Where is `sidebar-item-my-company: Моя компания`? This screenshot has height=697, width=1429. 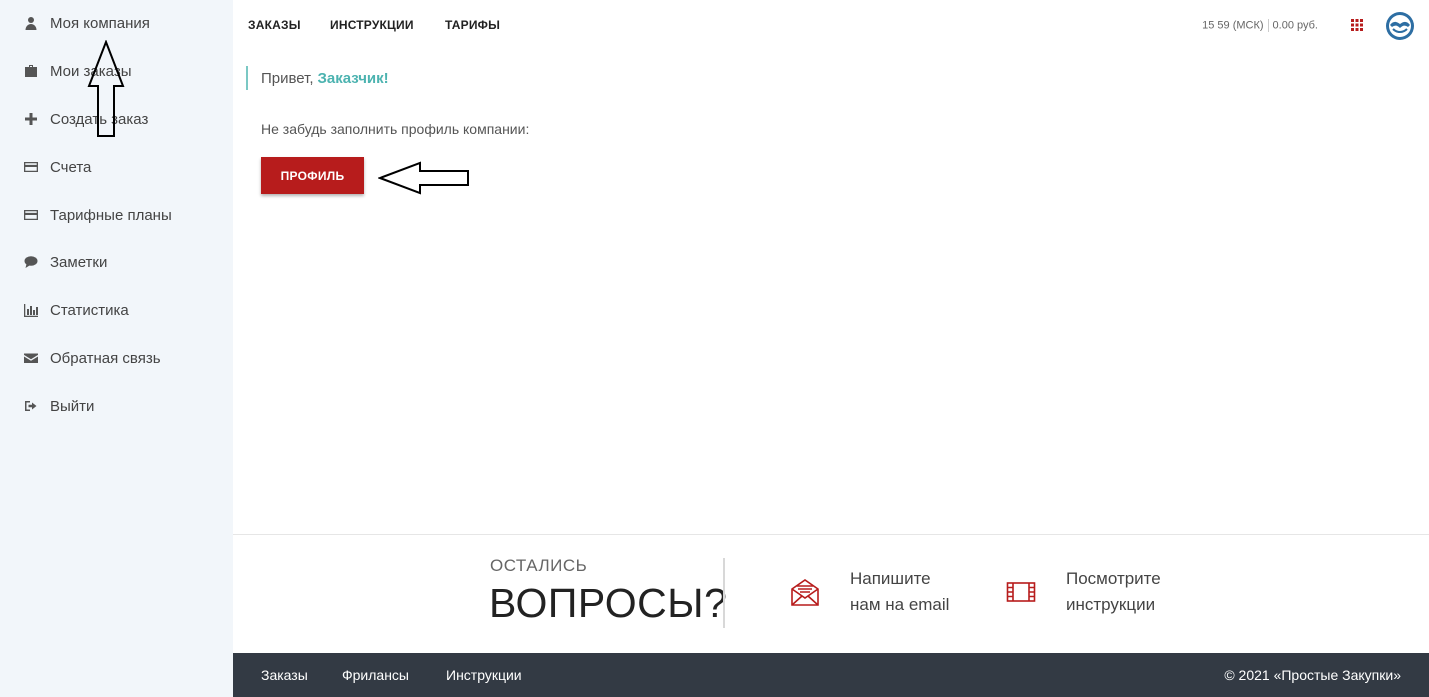 sidebar-item-my-company: Моя компания is located at coordinates (87, 23).